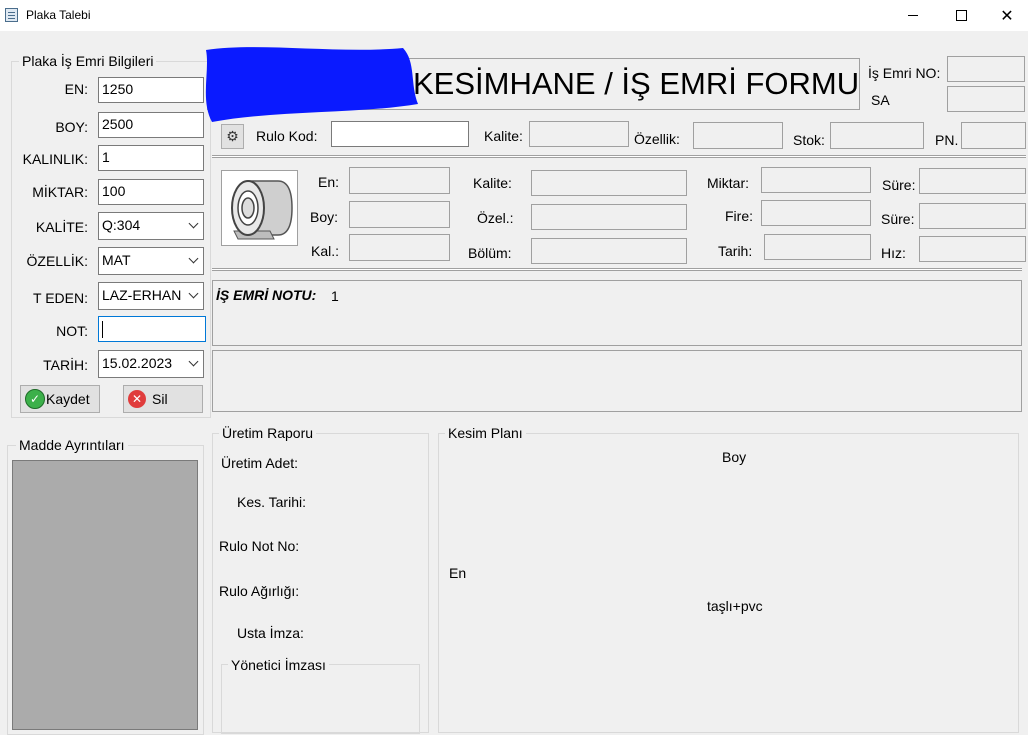  I want to click on tarih-label: TARİH:, so click(65, 365).